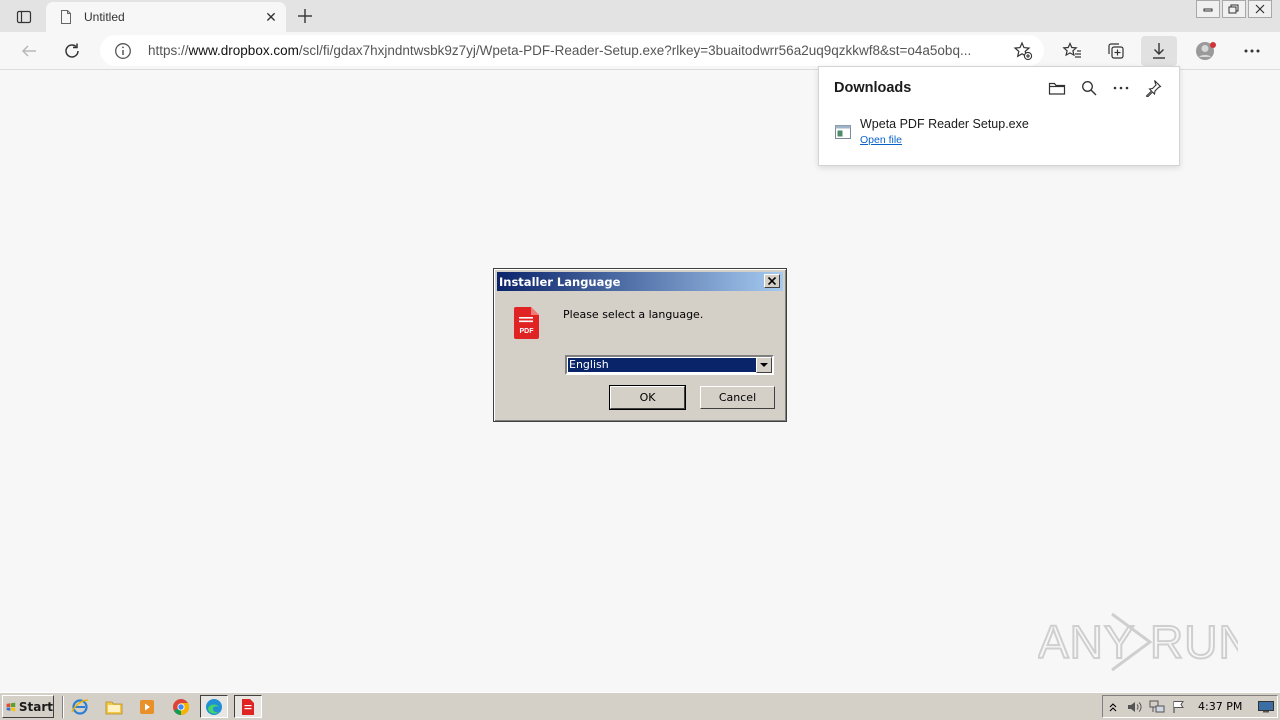 The height and width of the screenshot is (720, 1280). I want to click on start-button: Start, so click(28, 706).